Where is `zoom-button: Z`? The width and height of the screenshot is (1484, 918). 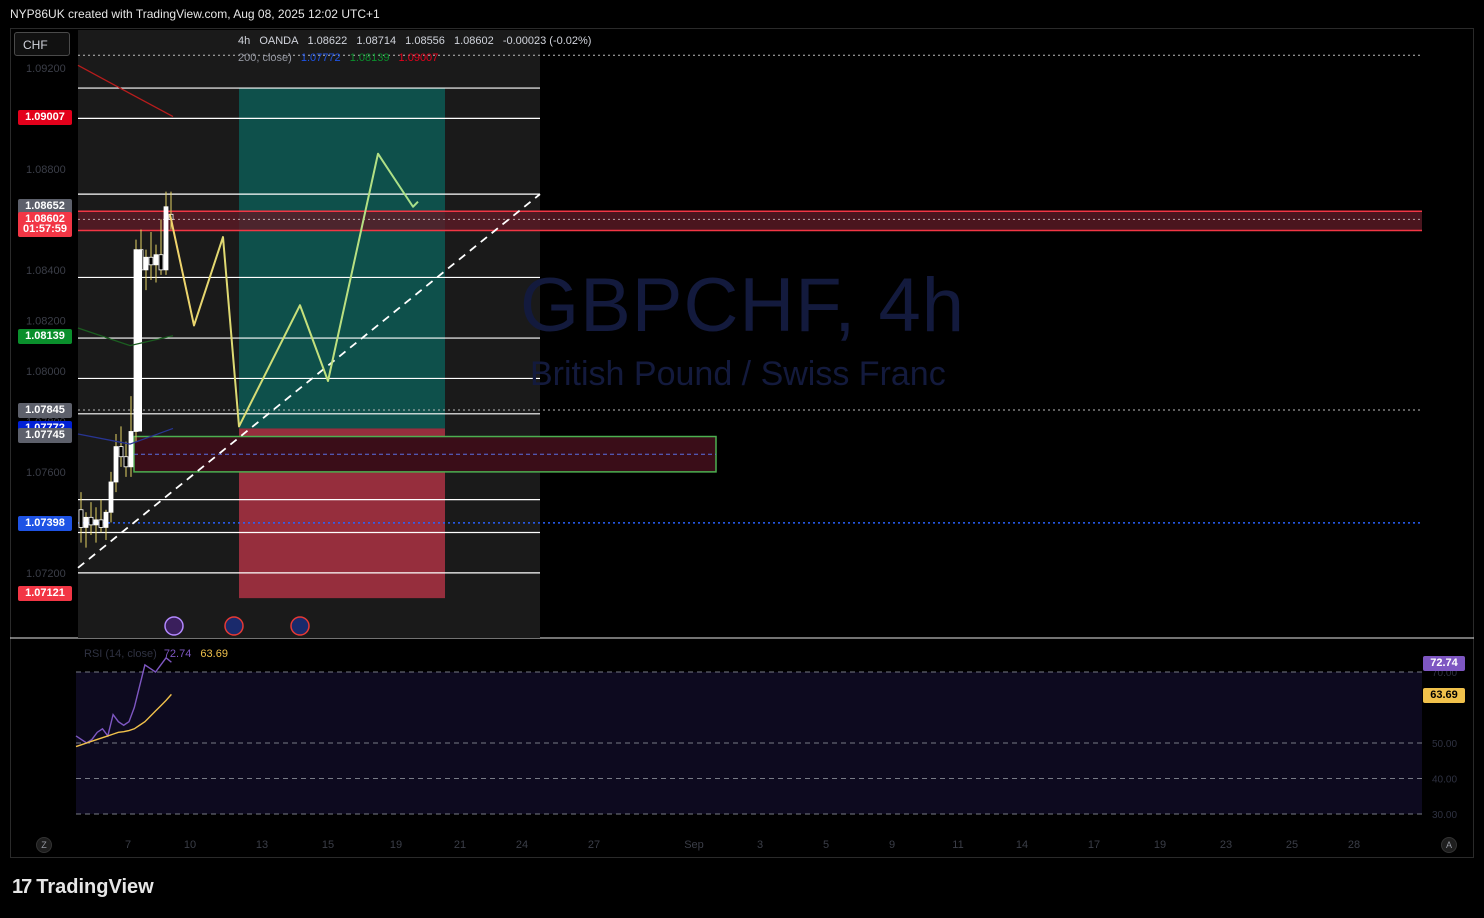
zoom-button: Z is located at coordinates (44, 845).